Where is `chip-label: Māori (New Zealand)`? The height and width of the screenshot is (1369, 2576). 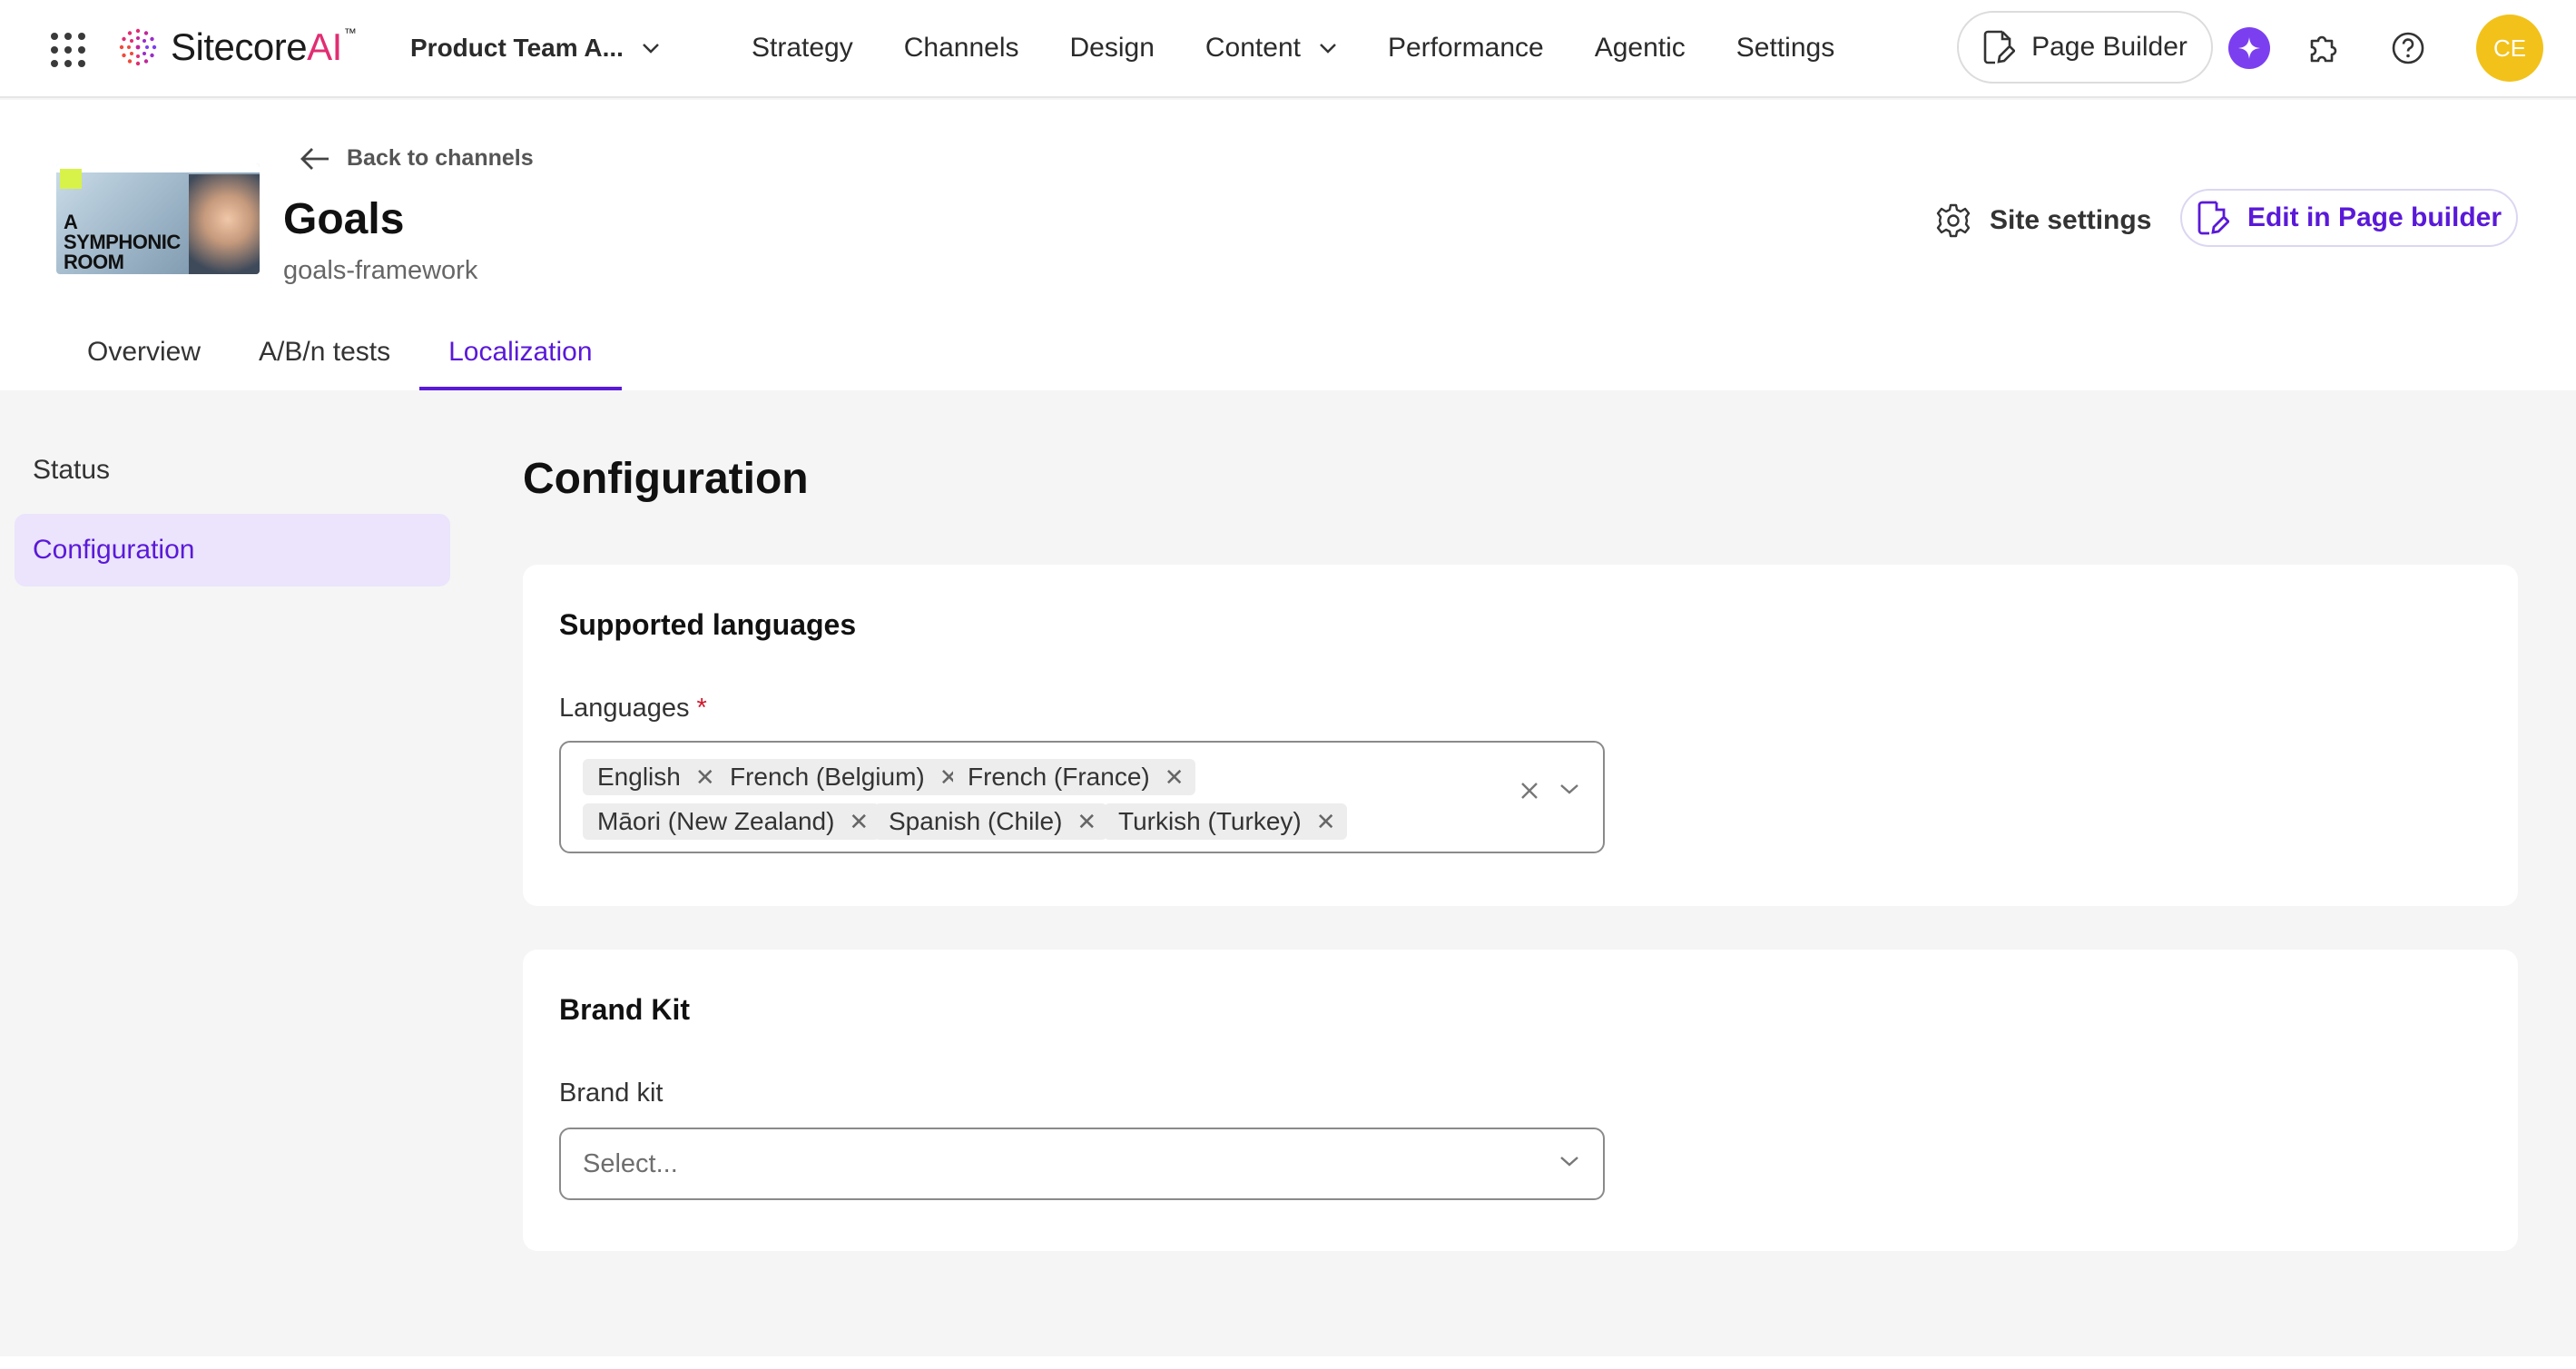
chip-label: Māori (New Zealand) is located at coordinates (716, 821).